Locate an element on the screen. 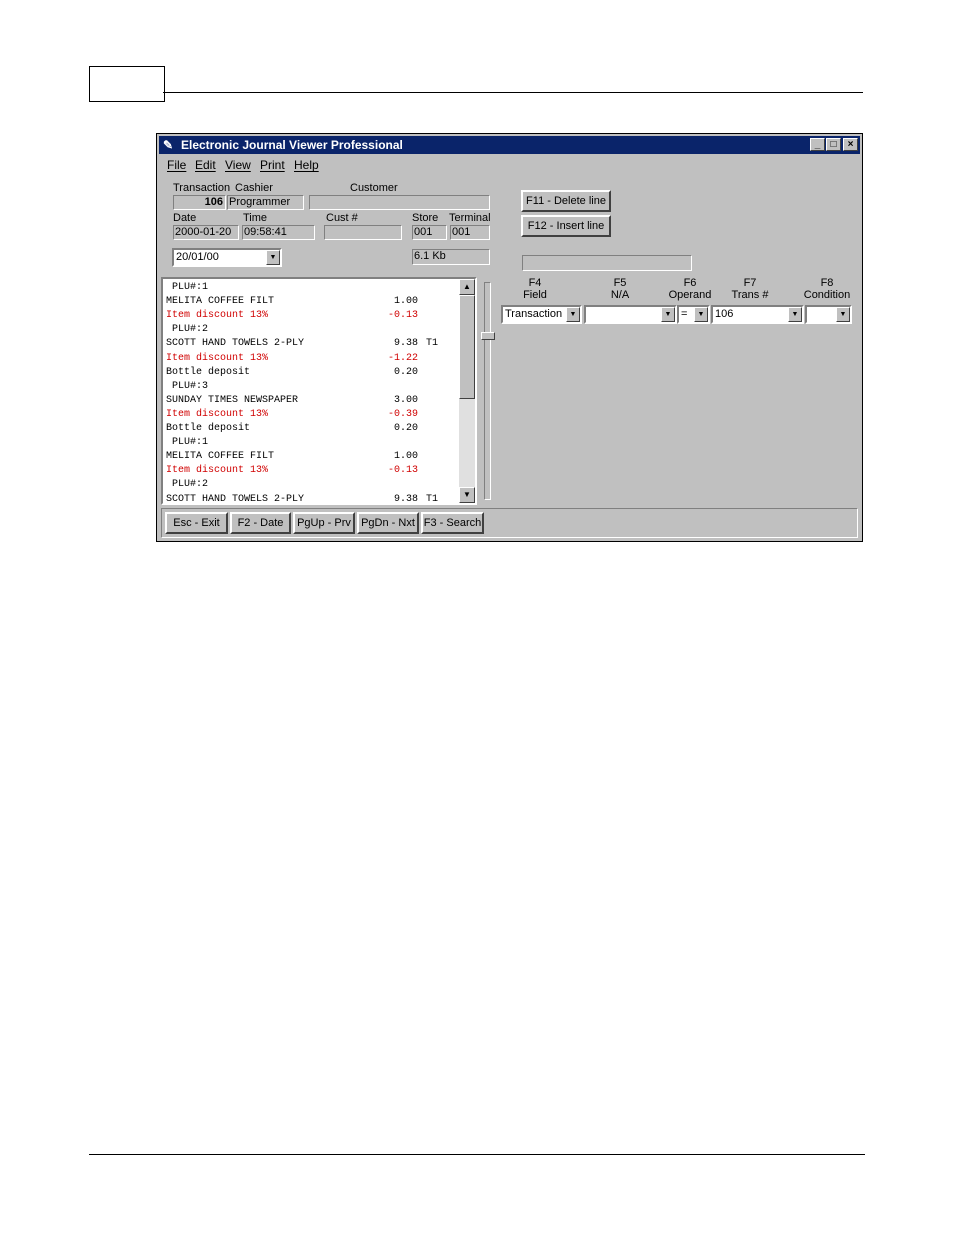 The height and width of the screenshot is (1235, 954). search-button: F3 - Search is located at coordinates (452, 523).